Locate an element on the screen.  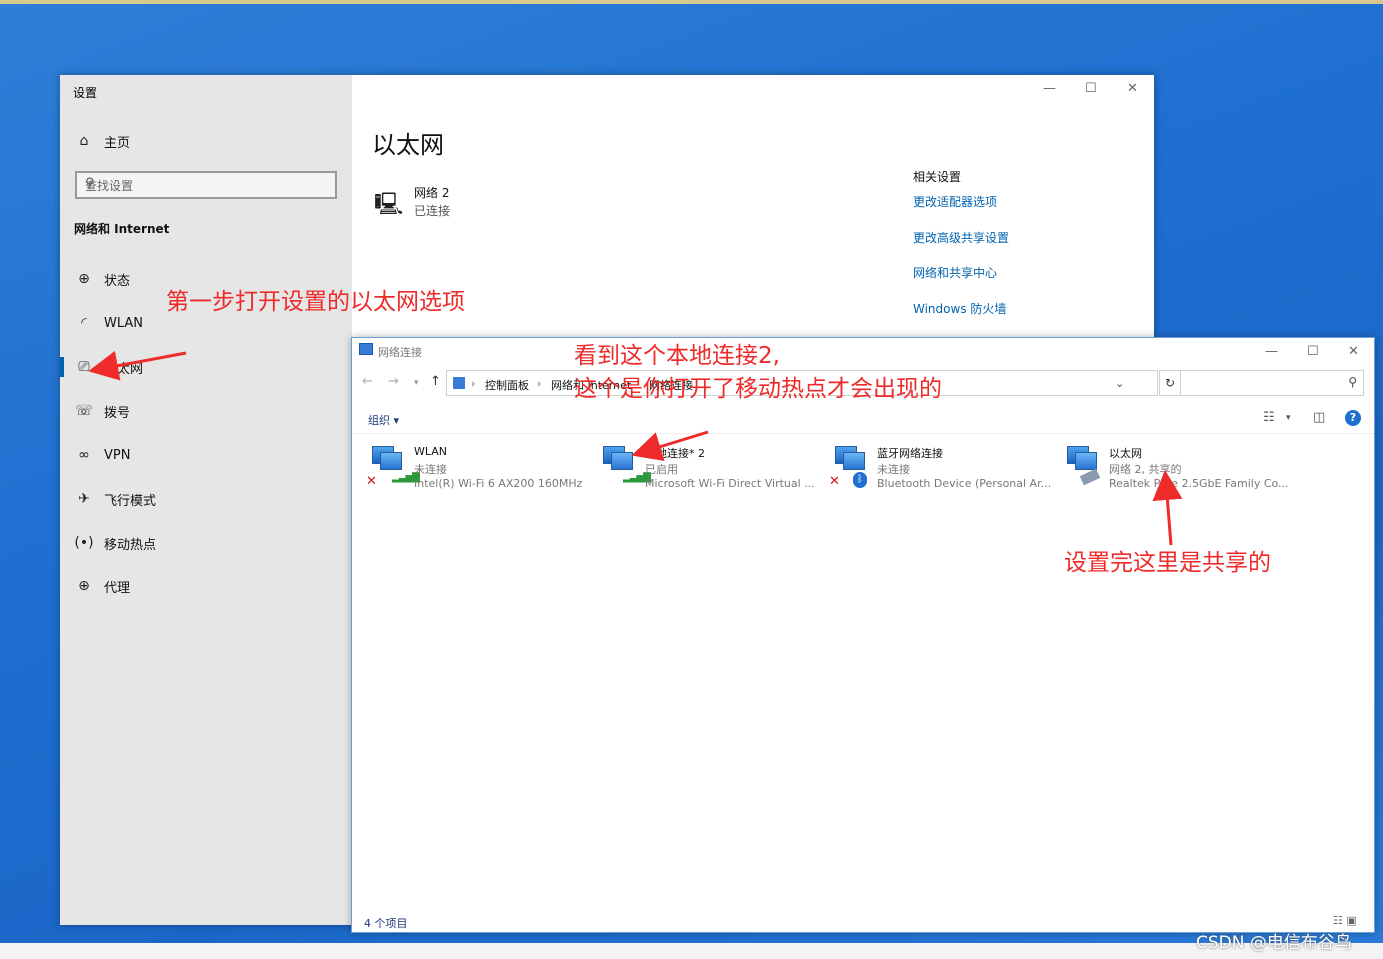
arrow-to-ethernet is located at coordinates (137, 365).